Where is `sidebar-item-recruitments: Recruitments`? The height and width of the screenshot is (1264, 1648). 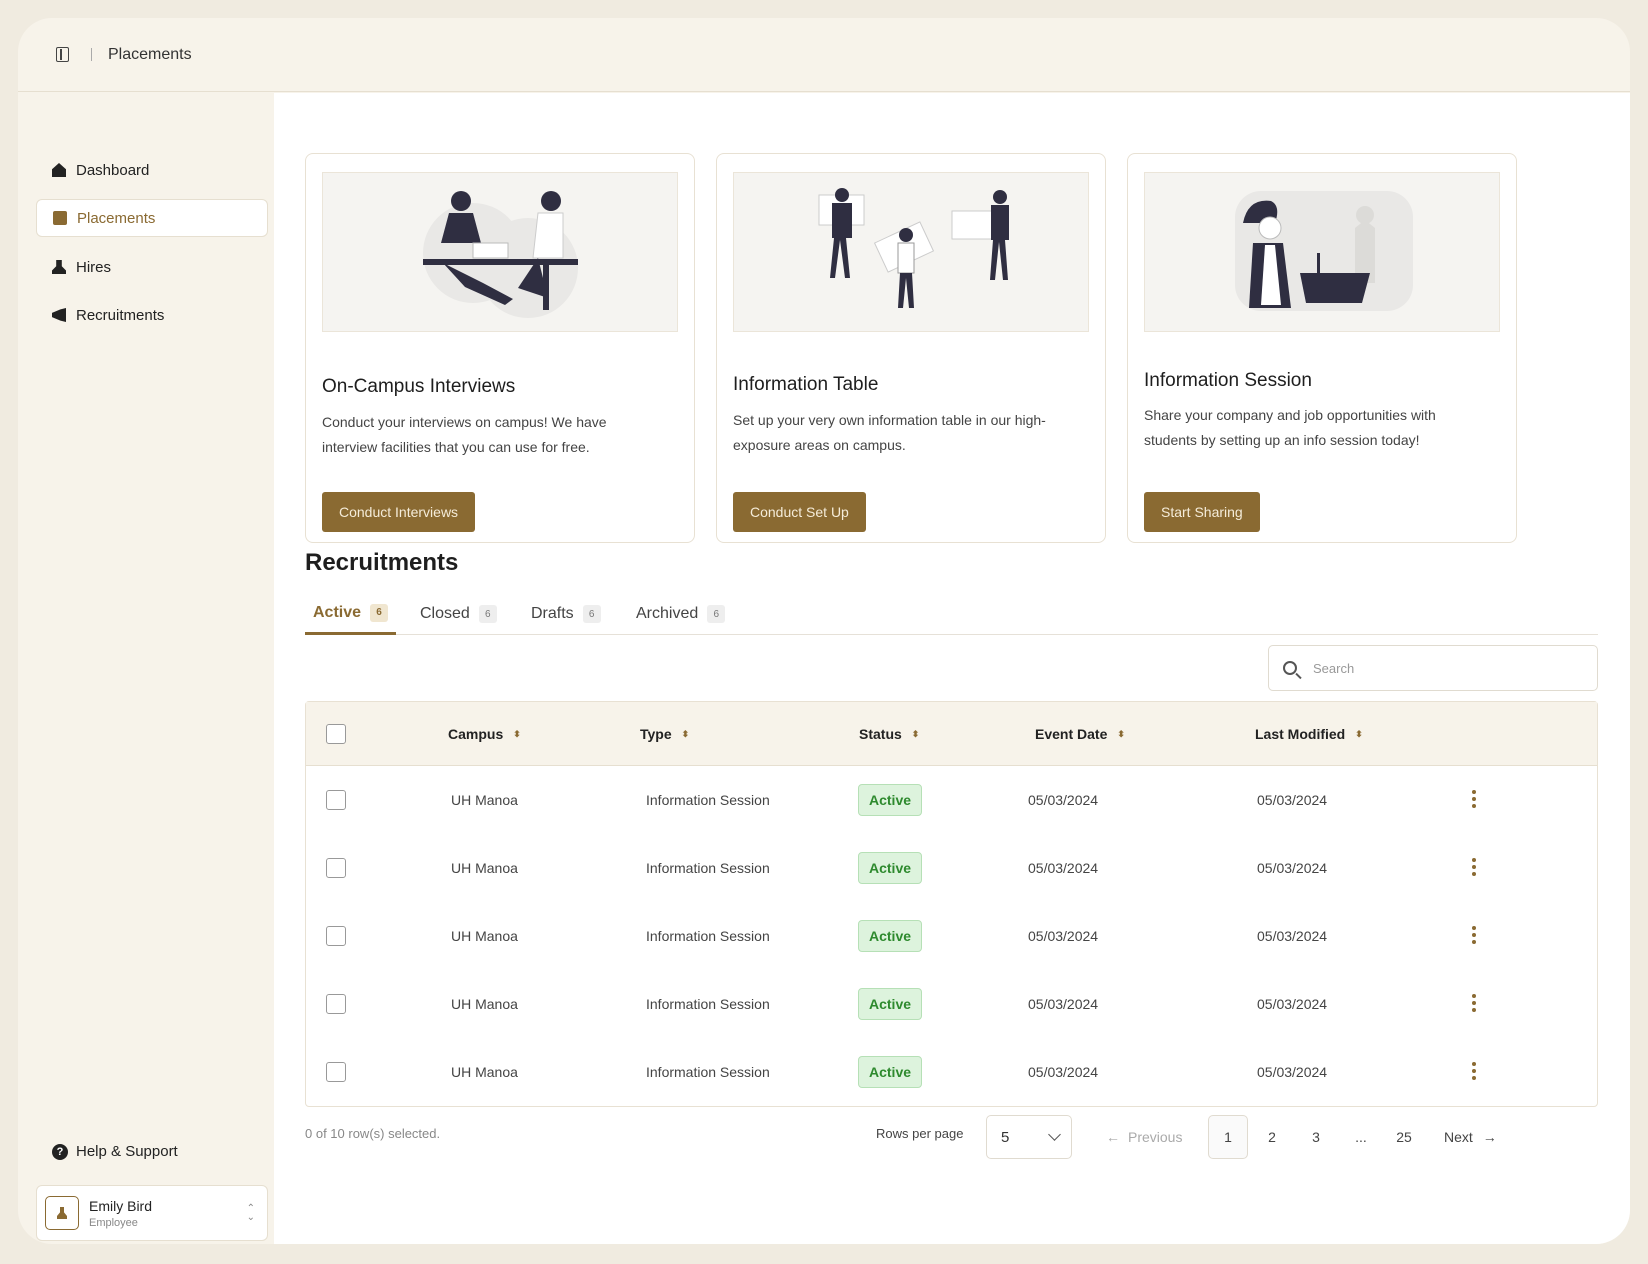
sidebar-item-recruitments: Recruitments is located at coordinates (152, 315).